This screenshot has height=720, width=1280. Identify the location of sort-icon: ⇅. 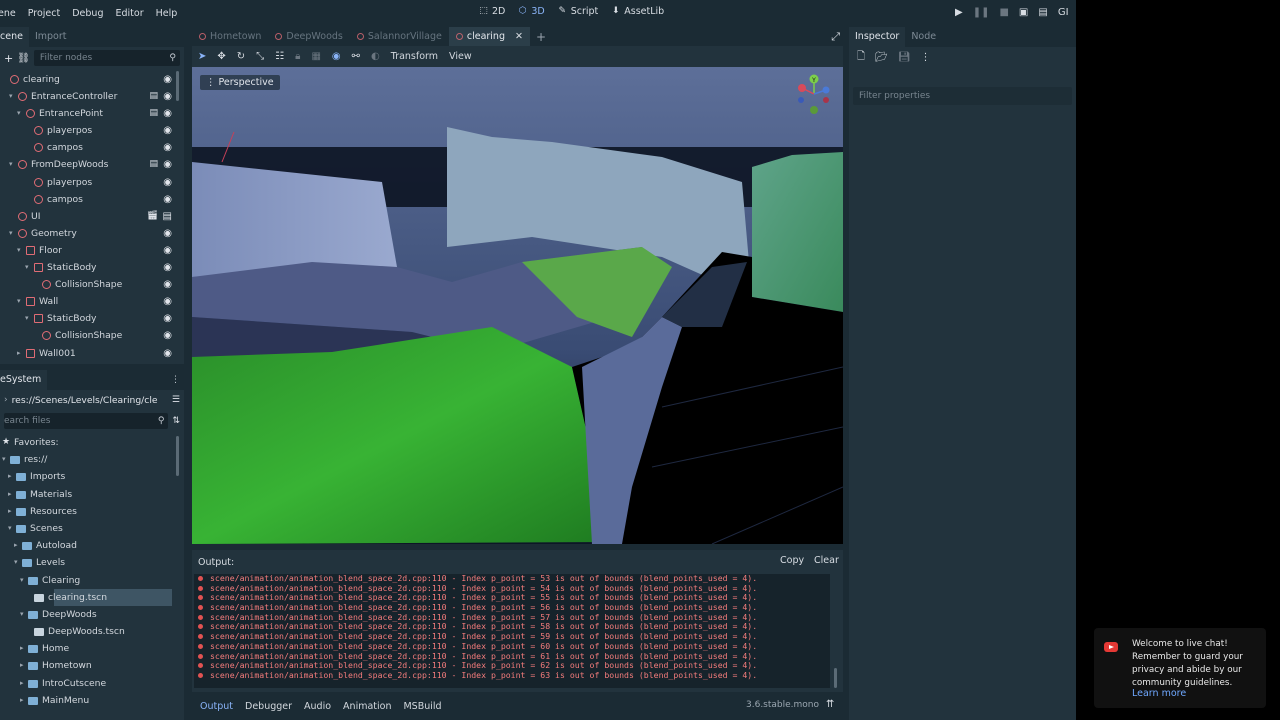
(176, 421).